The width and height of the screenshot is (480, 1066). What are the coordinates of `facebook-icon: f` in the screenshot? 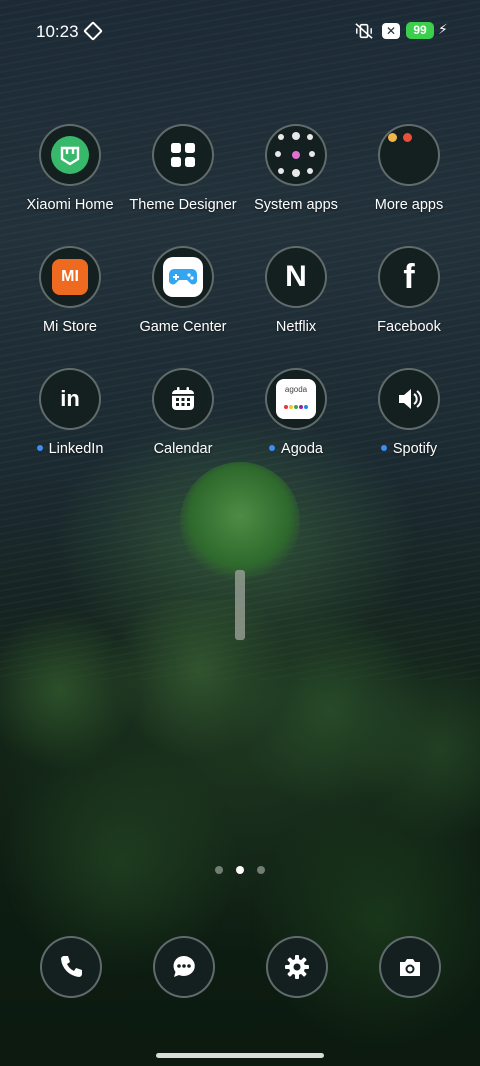 It's located at (409, 277).